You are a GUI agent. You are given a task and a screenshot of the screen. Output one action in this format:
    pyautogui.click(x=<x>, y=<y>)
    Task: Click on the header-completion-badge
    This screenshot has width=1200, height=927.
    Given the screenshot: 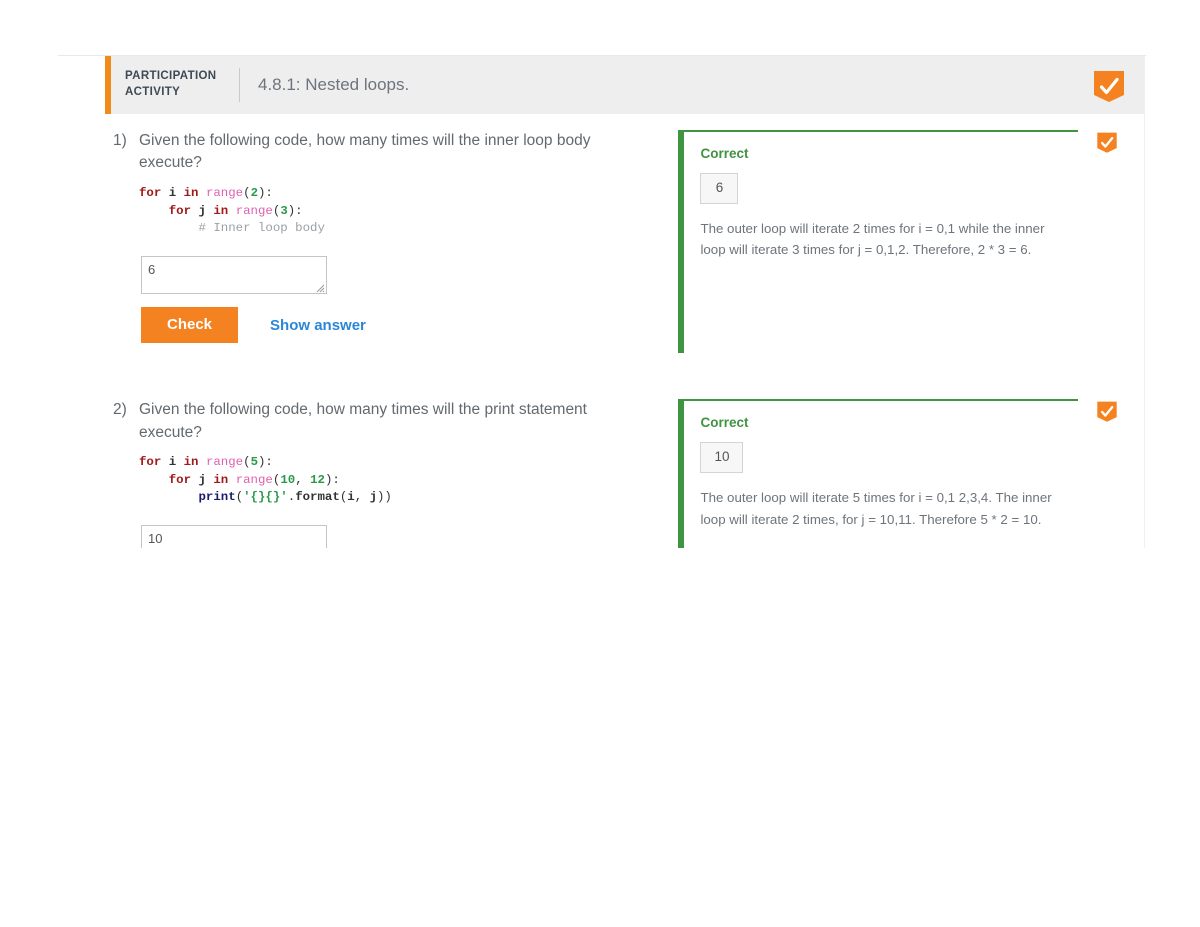 What is the action you would take?
    pyautogui.click(x=1109, y=87)
    